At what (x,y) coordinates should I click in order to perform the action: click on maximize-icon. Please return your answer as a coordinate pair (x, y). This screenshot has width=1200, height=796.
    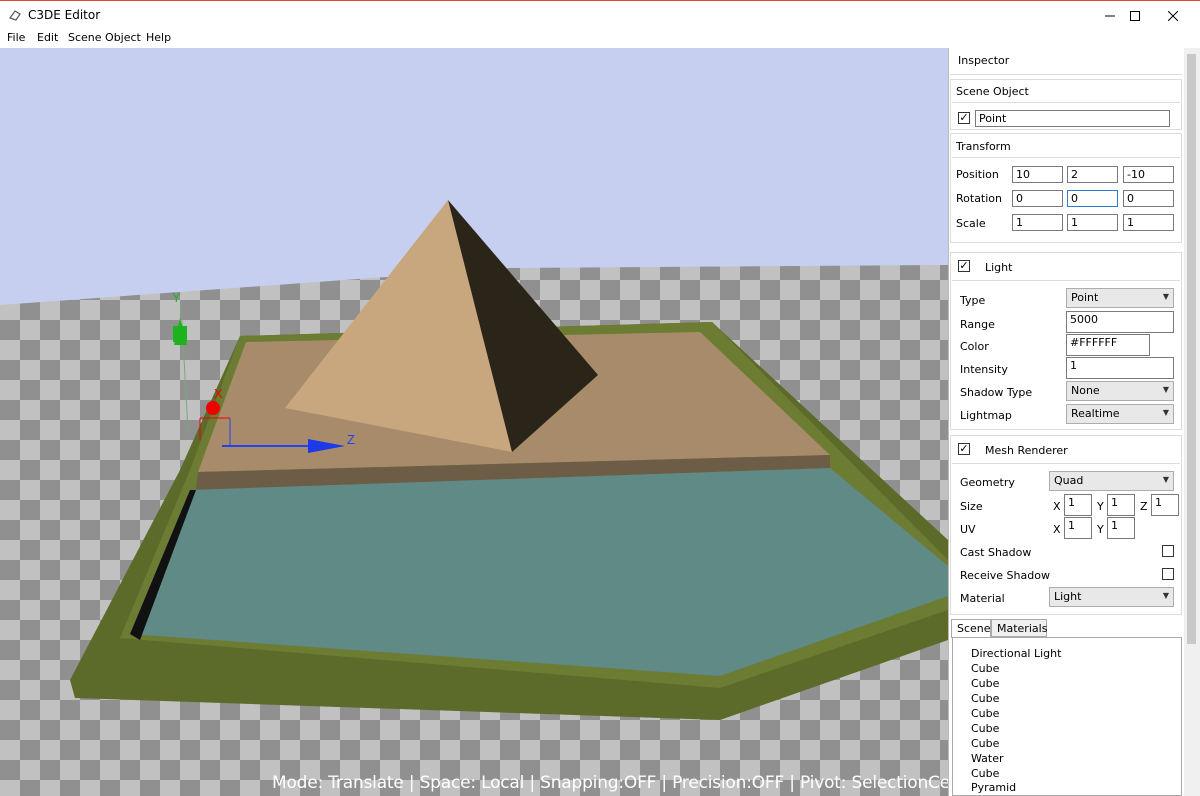
    Looking at the image, I should click on (1134, 15).